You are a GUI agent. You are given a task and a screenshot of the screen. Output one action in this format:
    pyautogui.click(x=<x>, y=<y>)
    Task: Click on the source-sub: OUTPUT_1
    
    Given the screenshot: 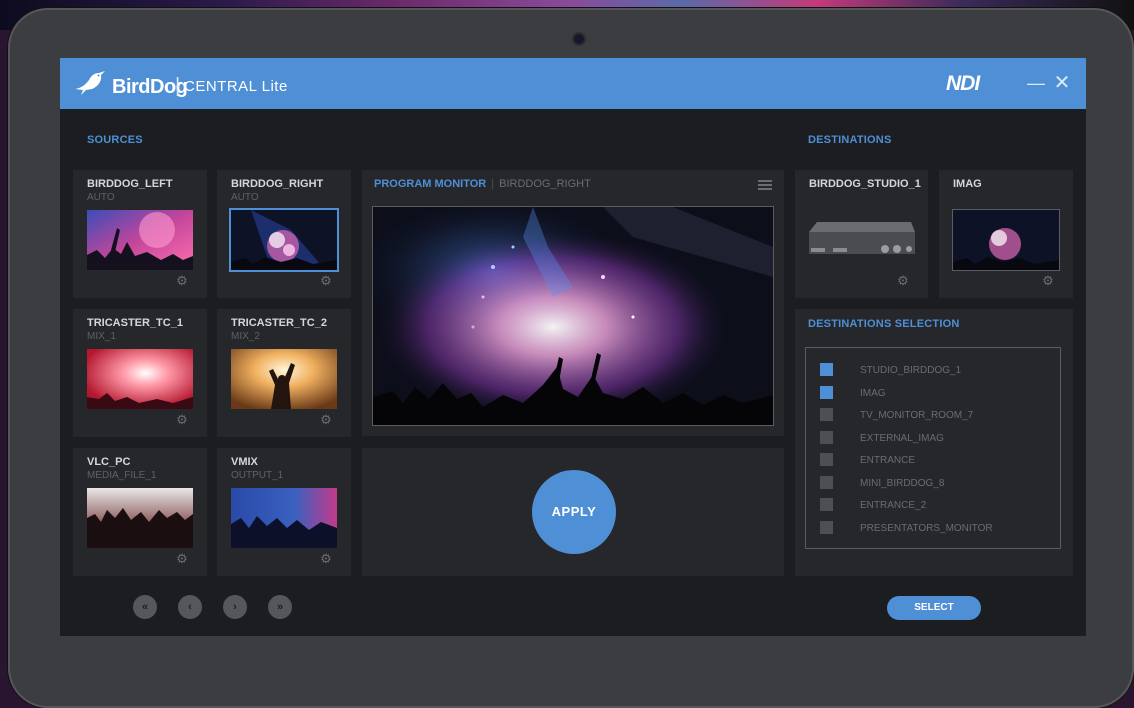 What is the action you would take?
    pyautogui.click(x=257, y=475)
    